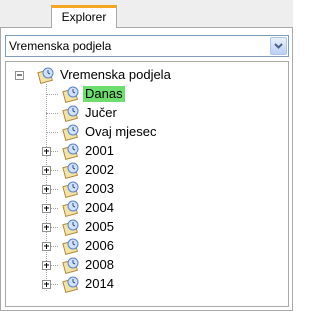 This screenshot has width=320, height=311. What do you see at coordinates (121, 131) in the screenshot?
I see `tree-item-label: Ovaj mjesec` at bounding box center [121, 131].